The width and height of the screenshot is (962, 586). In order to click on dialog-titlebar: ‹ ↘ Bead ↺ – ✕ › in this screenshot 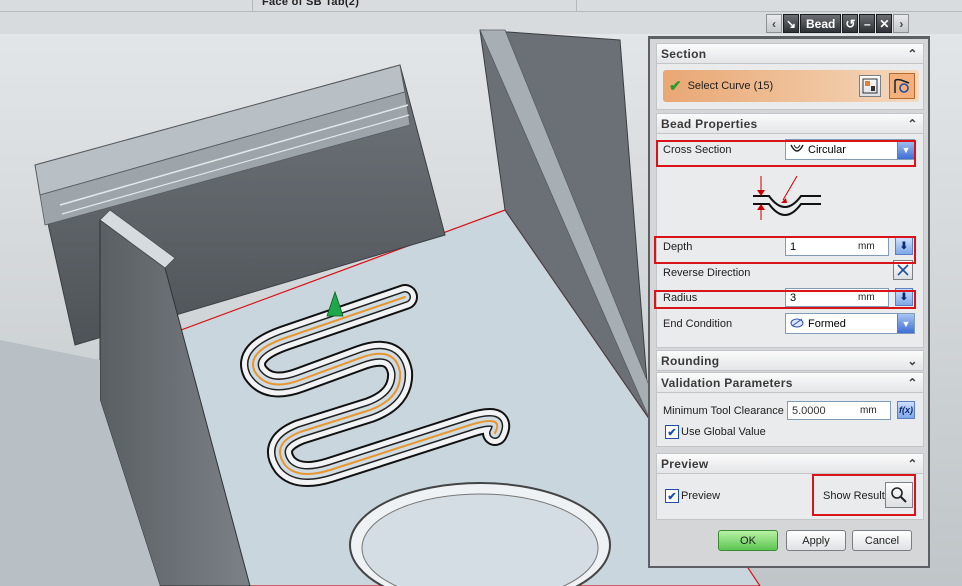, I will do `click(848, 24)`.